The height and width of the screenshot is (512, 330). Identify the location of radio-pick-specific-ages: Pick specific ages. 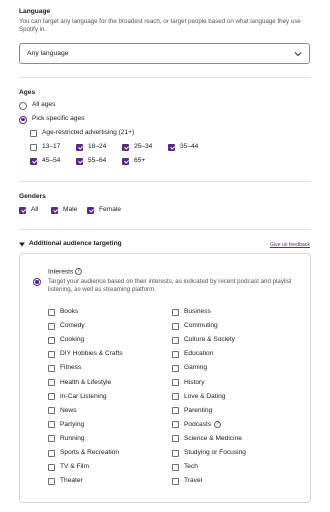
(64, 119).